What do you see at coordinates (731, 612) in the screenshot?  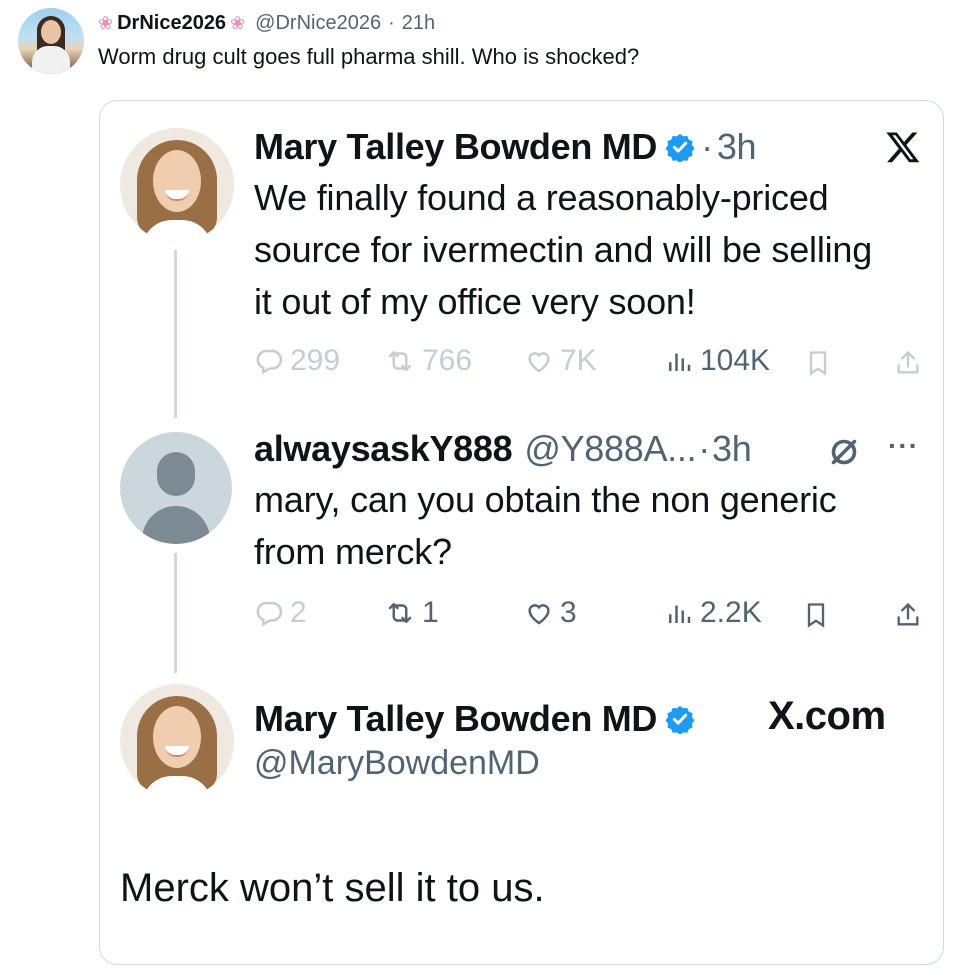 I see `views-count: 2.2K` at bounding box center [731, 612].